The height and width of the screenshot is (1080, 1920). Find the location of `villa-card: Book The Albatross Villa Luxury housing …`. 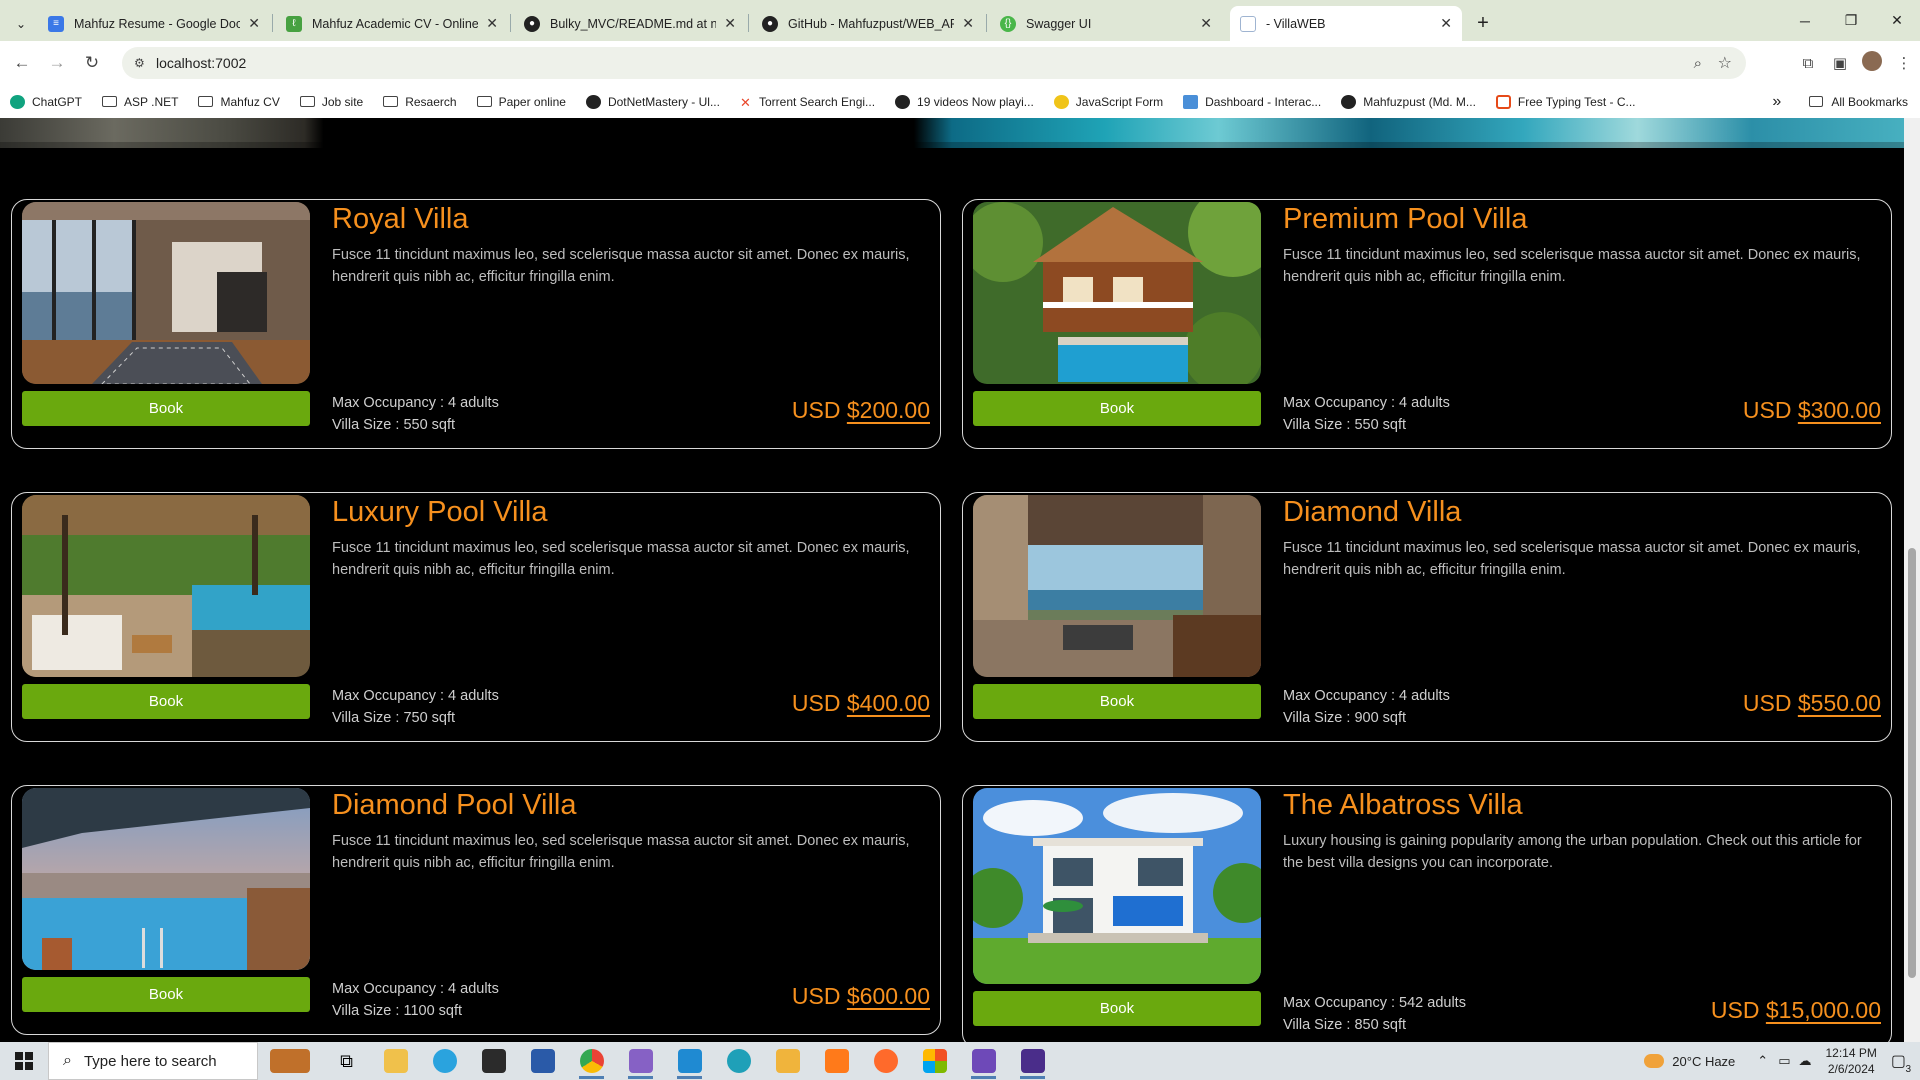

villa-card: Book The Albatross Villa Luxury housing … is located at coordinates (1427, 913).